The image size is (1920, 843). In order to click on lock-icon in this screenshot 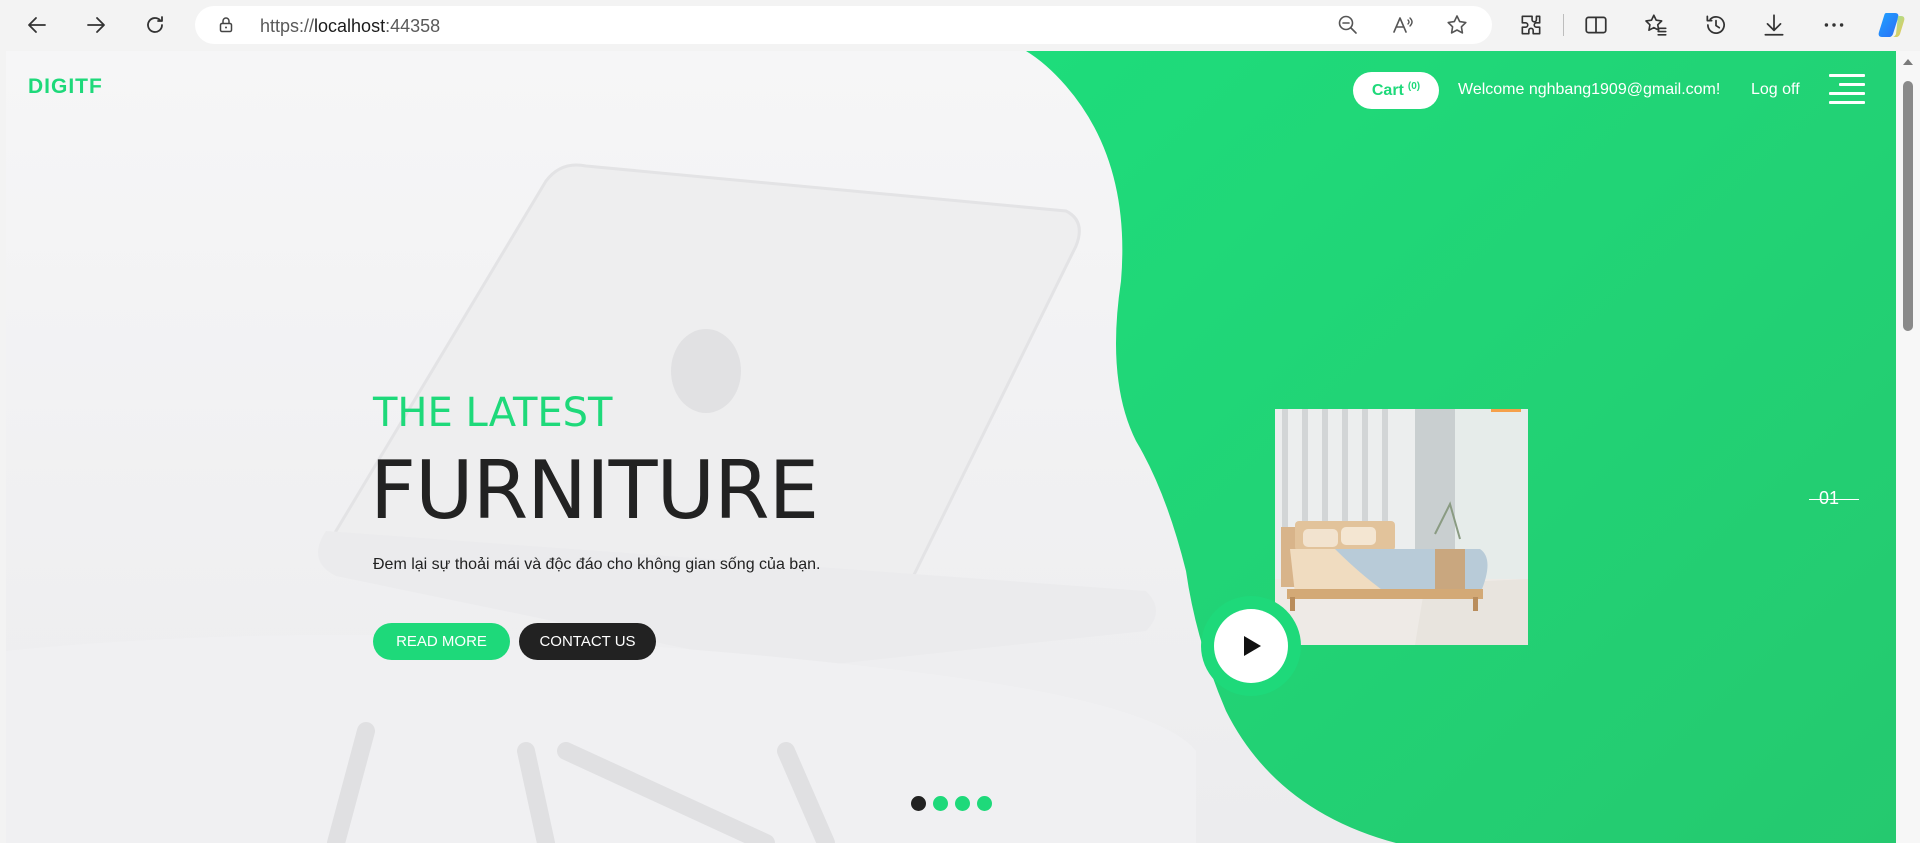, I will do `click(226, 25)`.